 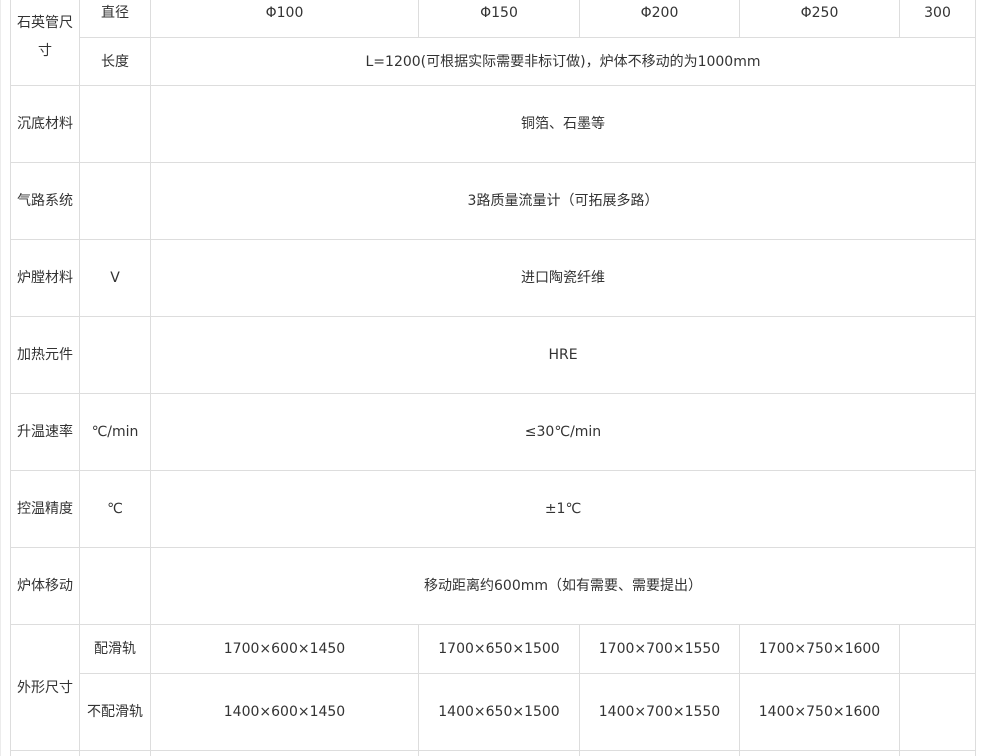 What do you see at coordinates (45, 278) in the screenshot?
I see `row-category: 炉膛材料` at bounding box center [45, 278].